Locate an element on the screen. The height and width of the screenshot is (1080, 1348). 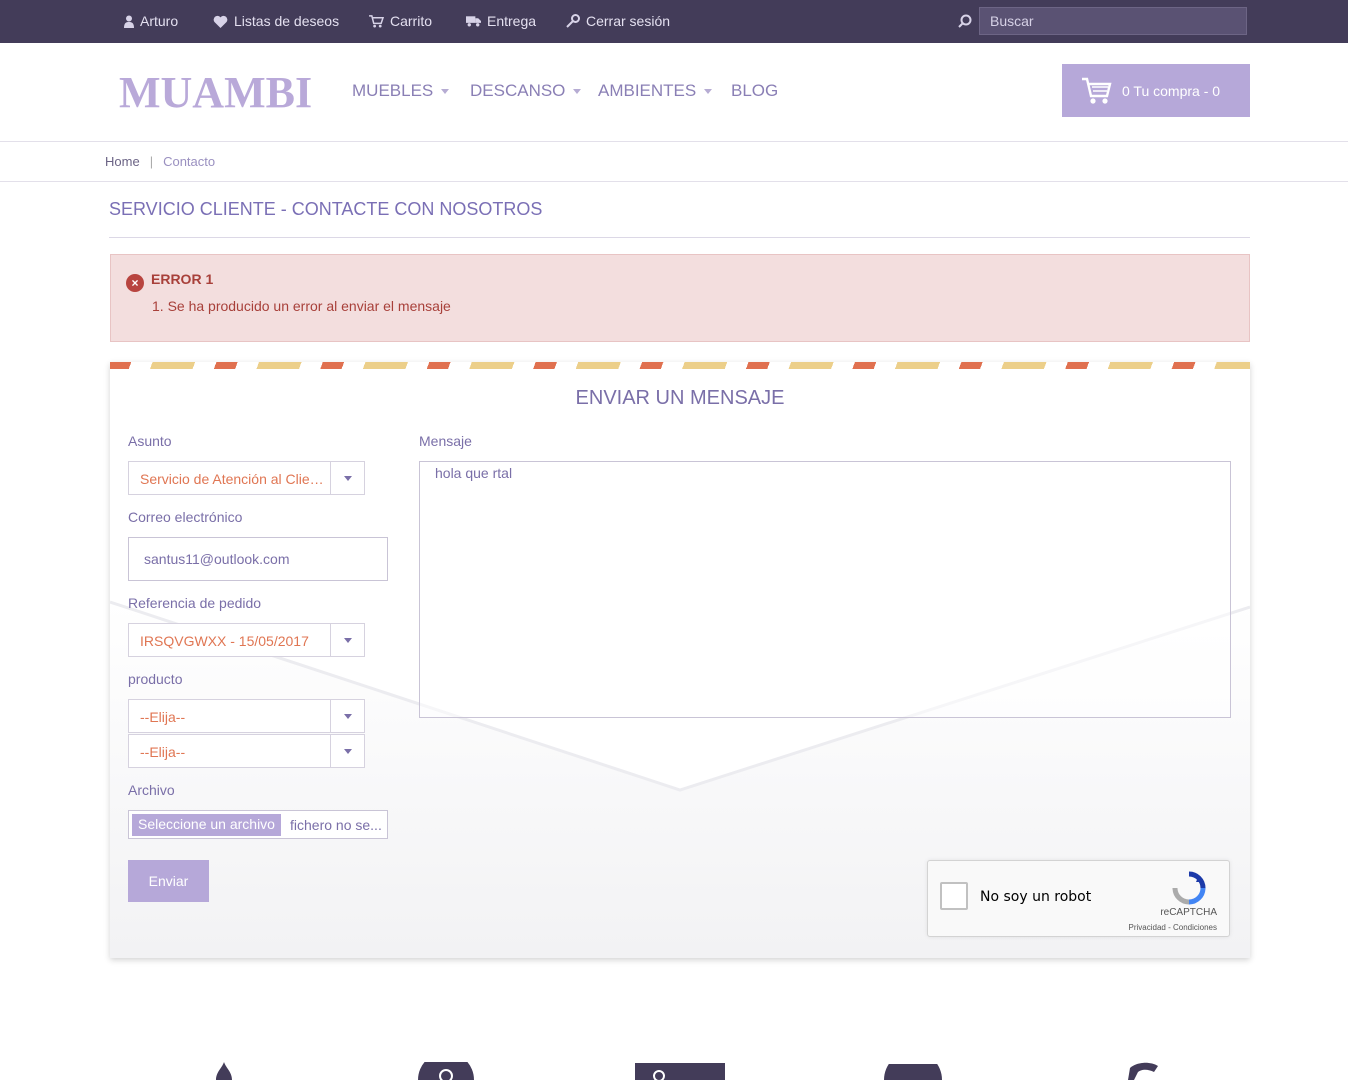
envelope-stripes is located at coordinates (680, 365).